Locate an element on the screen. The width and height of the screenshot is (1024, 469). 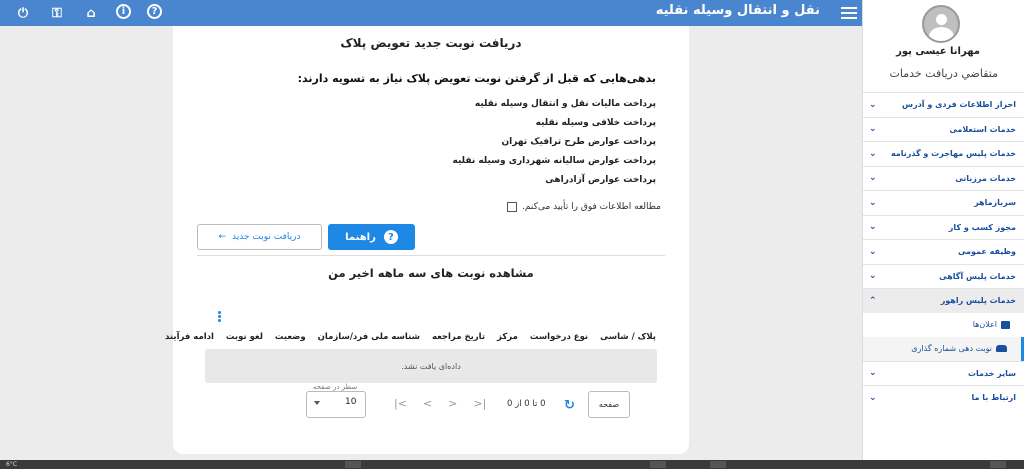
sidebar-item-label: خدمات مرزبانی is located at coordinates (985, 178).